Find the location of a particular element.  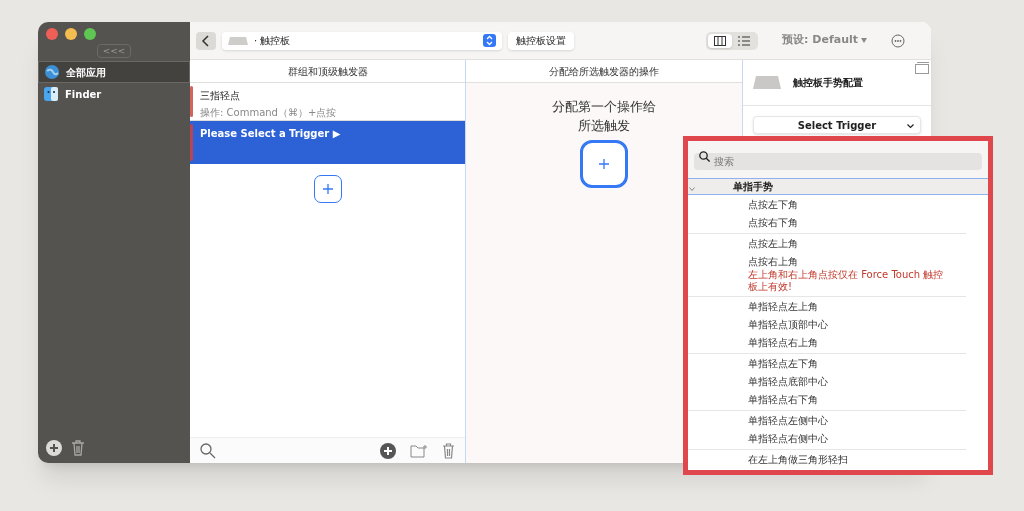

gesture-option: 单指轻点左下角 is located at coordinates (856, 364).